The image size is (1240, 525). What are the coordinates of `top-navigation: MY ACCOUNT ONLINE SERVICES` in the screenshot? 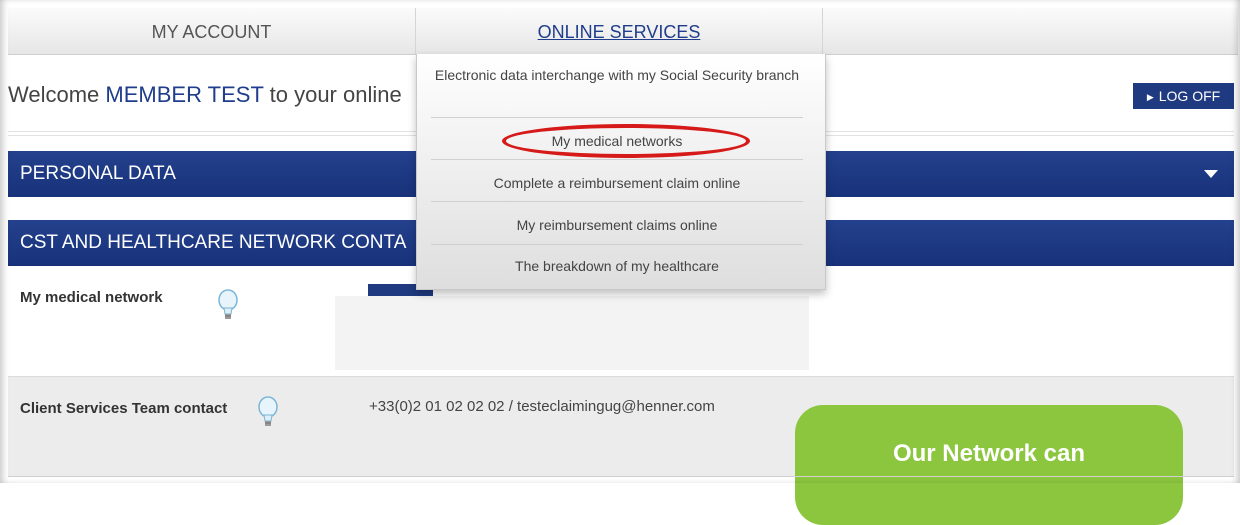 It's located at (623, 31).